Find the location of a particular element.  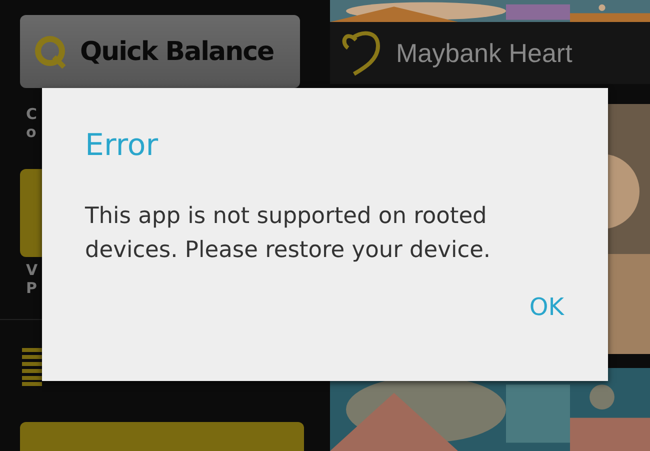

tile-caption: o is located at coordinates (31, 132).